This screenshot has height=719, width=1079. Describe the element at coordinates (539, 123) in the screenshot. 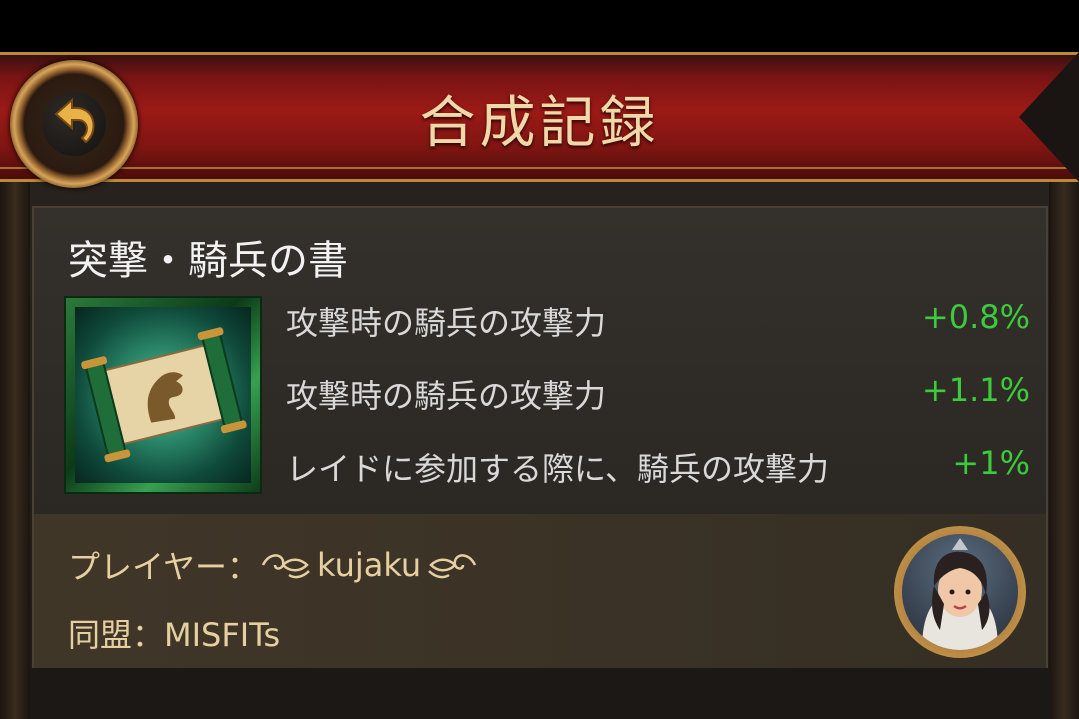

I see `page-title: 合成記録` at that location.